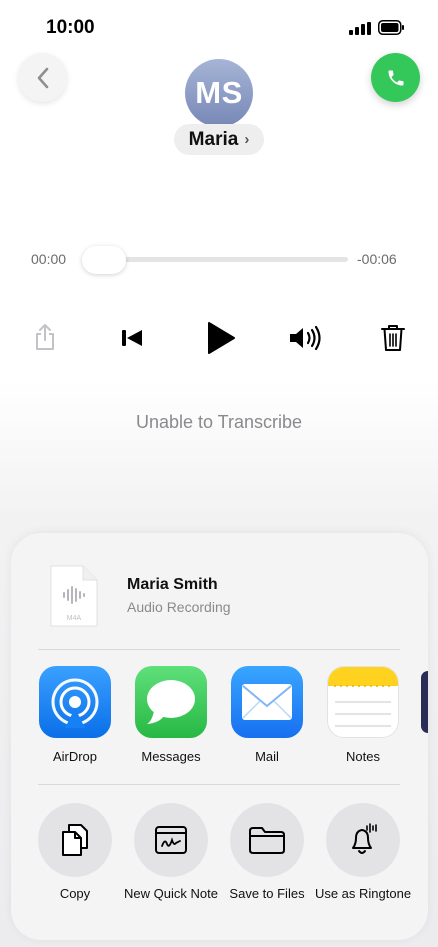 The width and height of the screenshot is (438, 947). Describe the element at coordinates (70, 27) in the screenshot. I see `status-time: 10:00` at that location.